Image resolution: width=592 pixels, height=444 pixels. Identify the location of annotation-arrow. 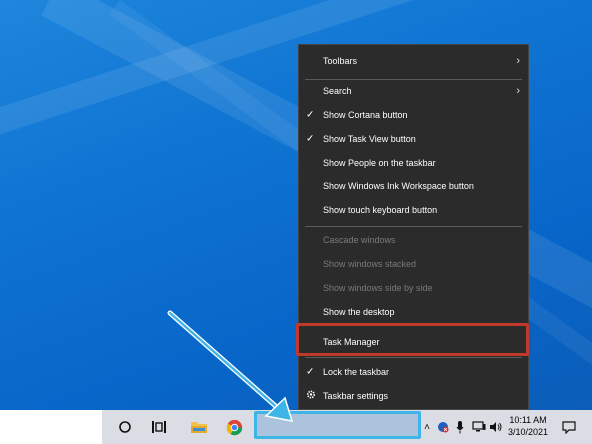
(230, 366).